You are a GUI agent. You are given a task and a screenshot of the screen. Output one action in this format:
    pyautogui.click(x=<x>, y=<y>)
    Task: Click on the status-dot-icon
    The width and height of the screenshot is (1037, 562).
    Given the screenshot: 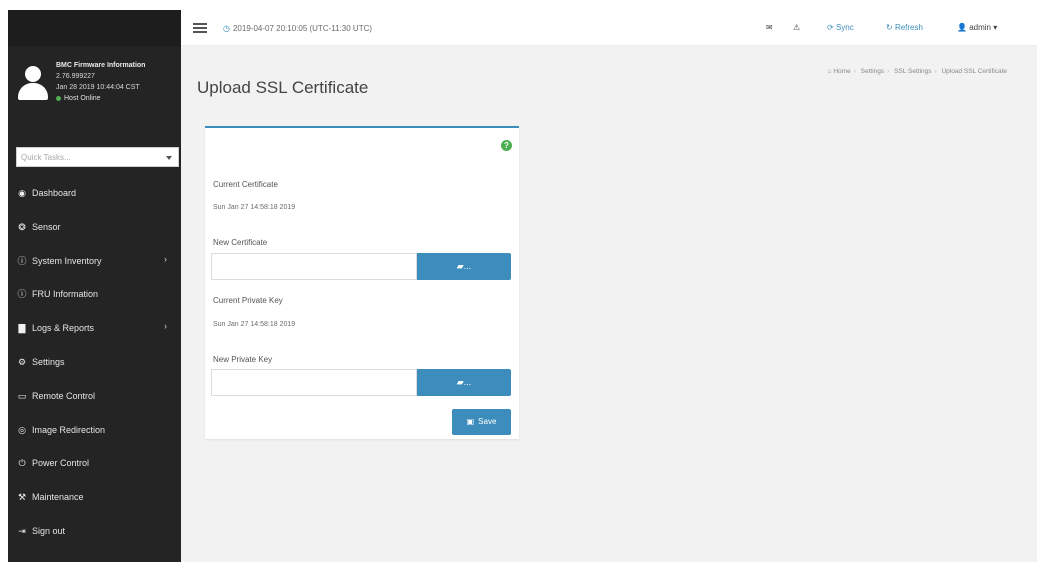 What is the action you would take?
    pyautogui.click(x=58, y=98)
    